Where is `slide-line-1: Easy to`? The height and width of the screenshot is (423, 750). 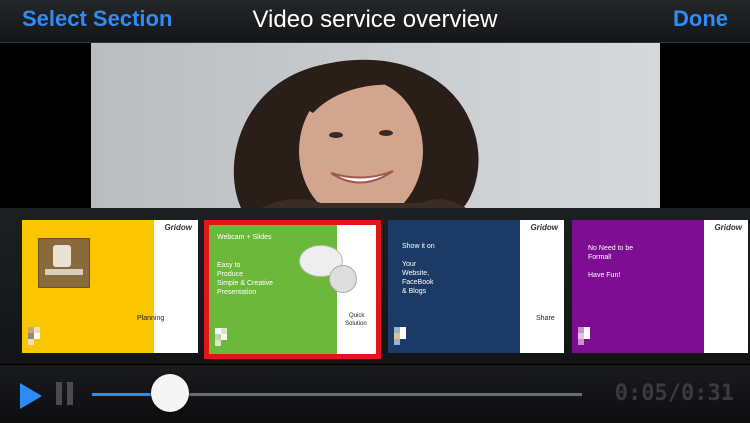 slide-line-1: Easy to is located at coordinates (229, 265).